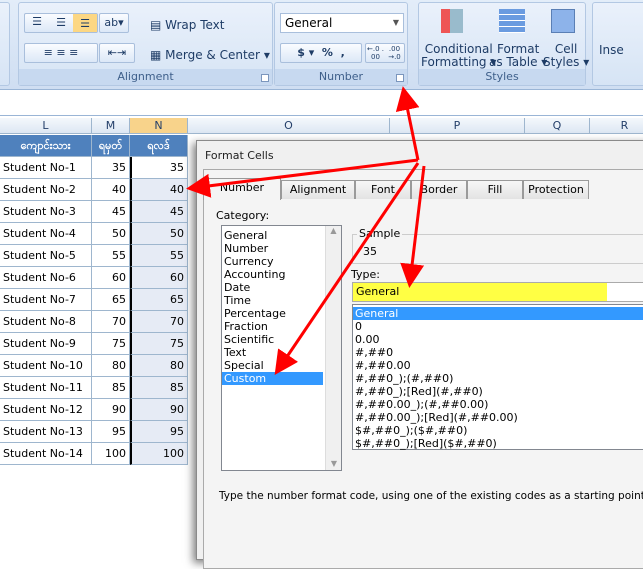 The height and width of the screenshot is (569, 643). What do you see at coordinates (46, 388) in the screenshot?
I see `table-cell: Student No-11` at bounding box center [46, 388].